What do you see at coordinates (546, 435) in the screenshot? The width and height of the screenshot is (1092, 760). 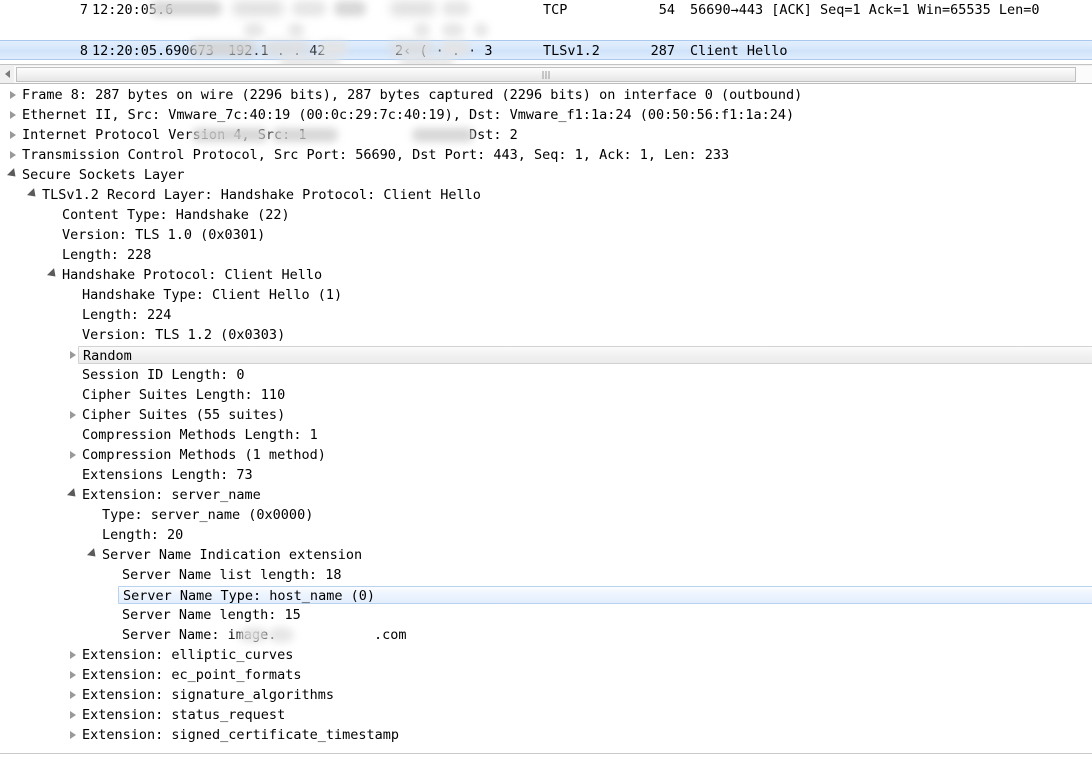 I see `detail-tree-row: Compression Methods Length: 1` at bounding box center [546, 435].